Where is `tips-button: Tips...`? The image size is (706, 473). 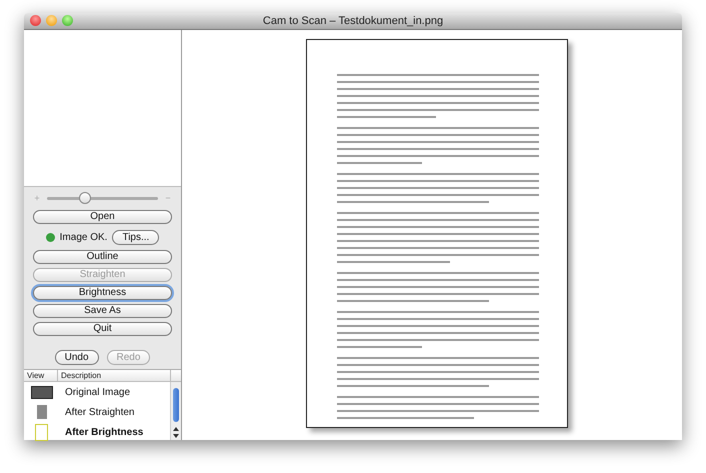
tips-button: Tips... is located at coordinates (136, 237).